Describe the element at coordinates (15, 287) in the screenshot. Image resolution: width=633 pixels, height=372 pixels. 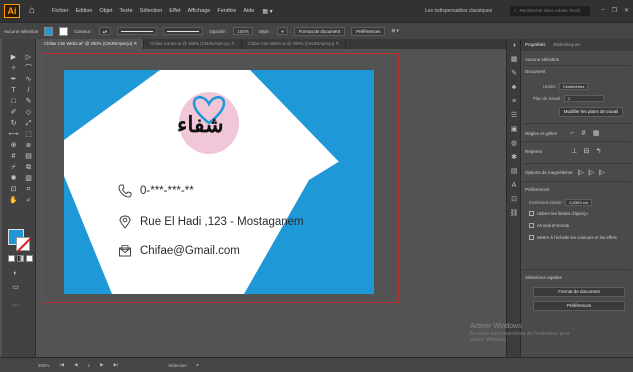
I see `screen-mode-icon: ▭` at that location.